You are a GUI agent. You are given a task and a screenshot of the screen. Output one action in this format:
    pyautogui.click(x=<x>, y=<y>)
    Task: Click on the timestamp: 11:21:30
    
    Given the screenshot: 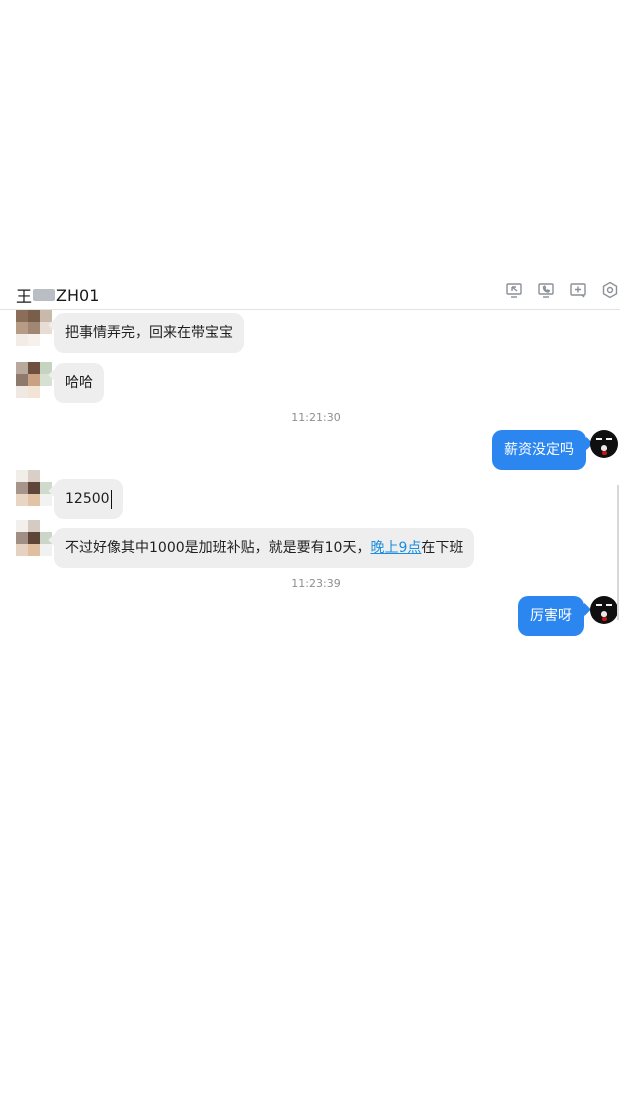 What is the action you would take?
    pyautogui.click(x=316, y=417)
    